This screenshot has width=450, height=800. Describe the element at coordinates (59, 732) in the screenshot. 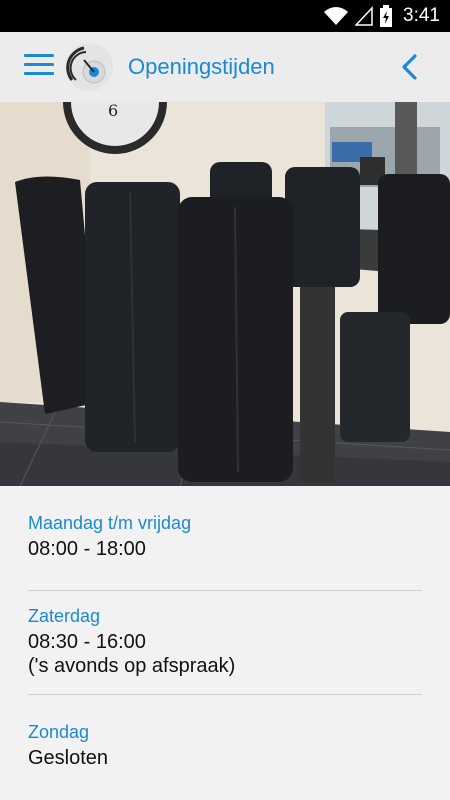

I see `day-label: Zondag` at that location.